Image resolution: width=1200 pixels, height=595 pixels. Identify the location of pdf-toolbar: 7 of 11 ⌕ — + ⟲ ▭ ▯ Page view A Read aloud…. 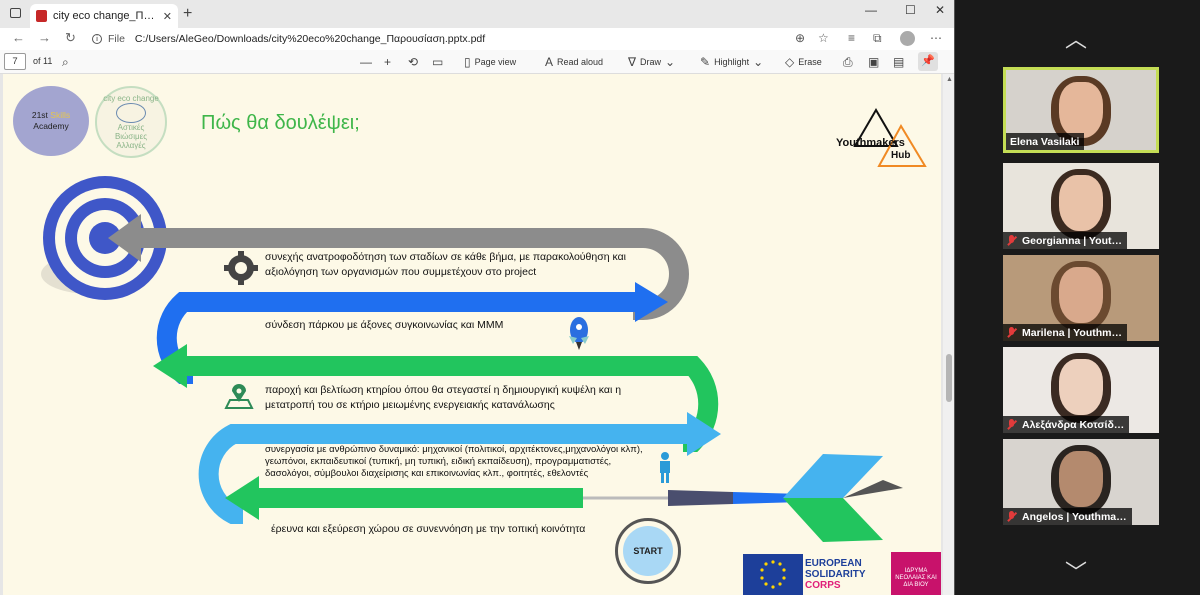
(477, 62).